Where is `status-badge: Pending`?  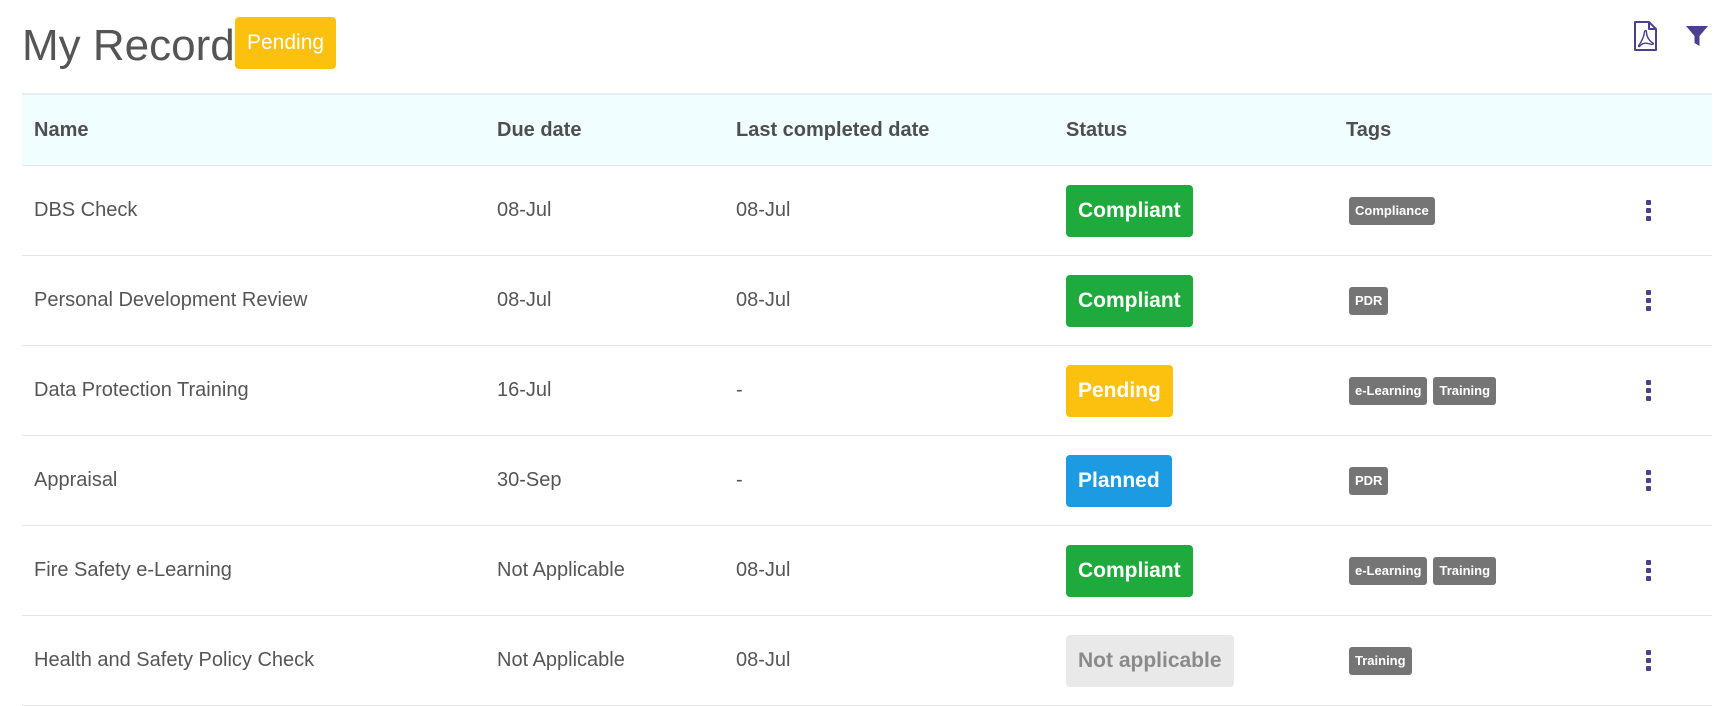
status-badge: Pending is located at coordinates (1119, 390).